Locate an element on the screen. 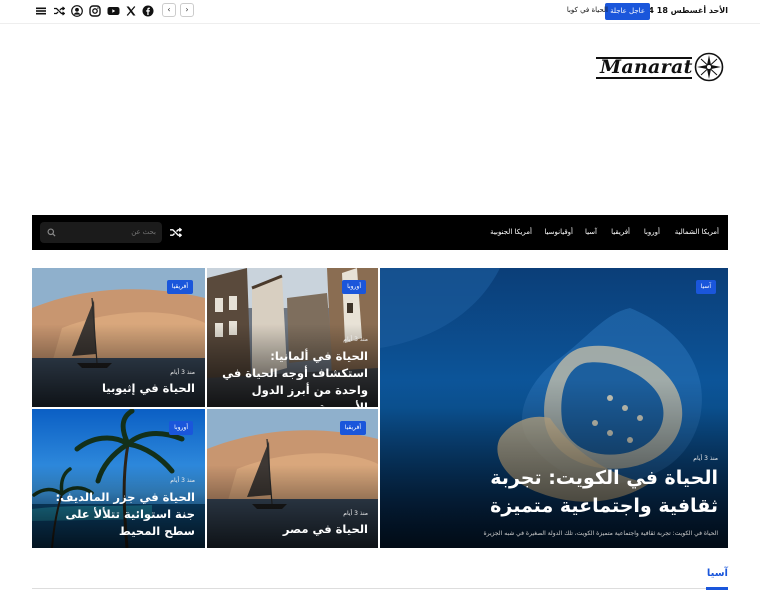 This screenshot has width=760, height=600. user-icon is located at coordinates (77, 11).